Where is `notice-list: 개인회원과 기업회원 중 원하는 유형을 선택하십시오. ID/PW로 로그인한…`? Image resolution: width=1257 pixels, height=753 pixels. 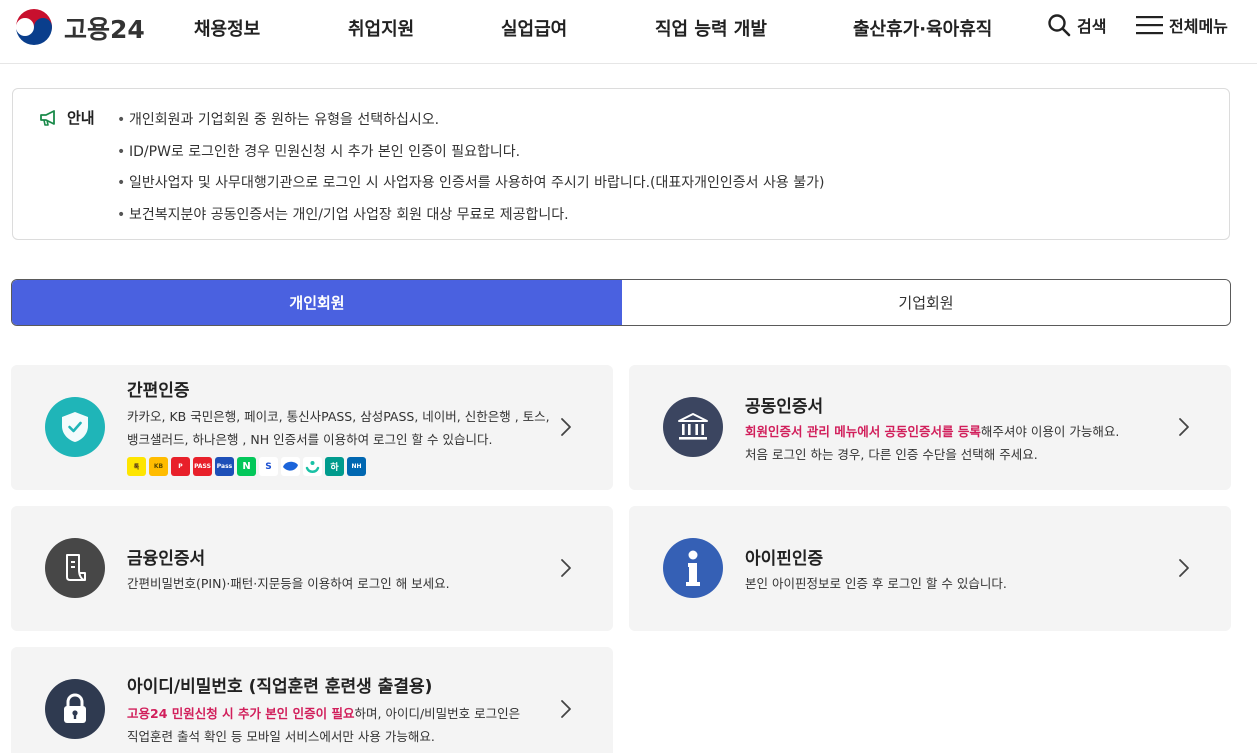
notice-list: 개인회원과 기업회원 중 원하는 유형을 선택하십시오. ID/PW로 로그인한… is located at coordinates (470, 168).